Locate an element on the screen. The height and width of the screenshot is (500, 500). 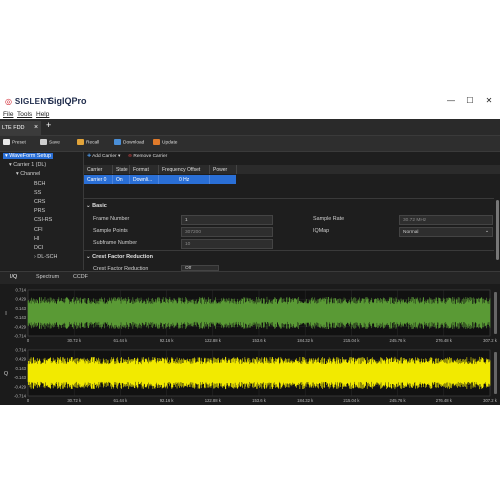
tree-item-label: WaveForm Setup is located at coordinates (30, 156).